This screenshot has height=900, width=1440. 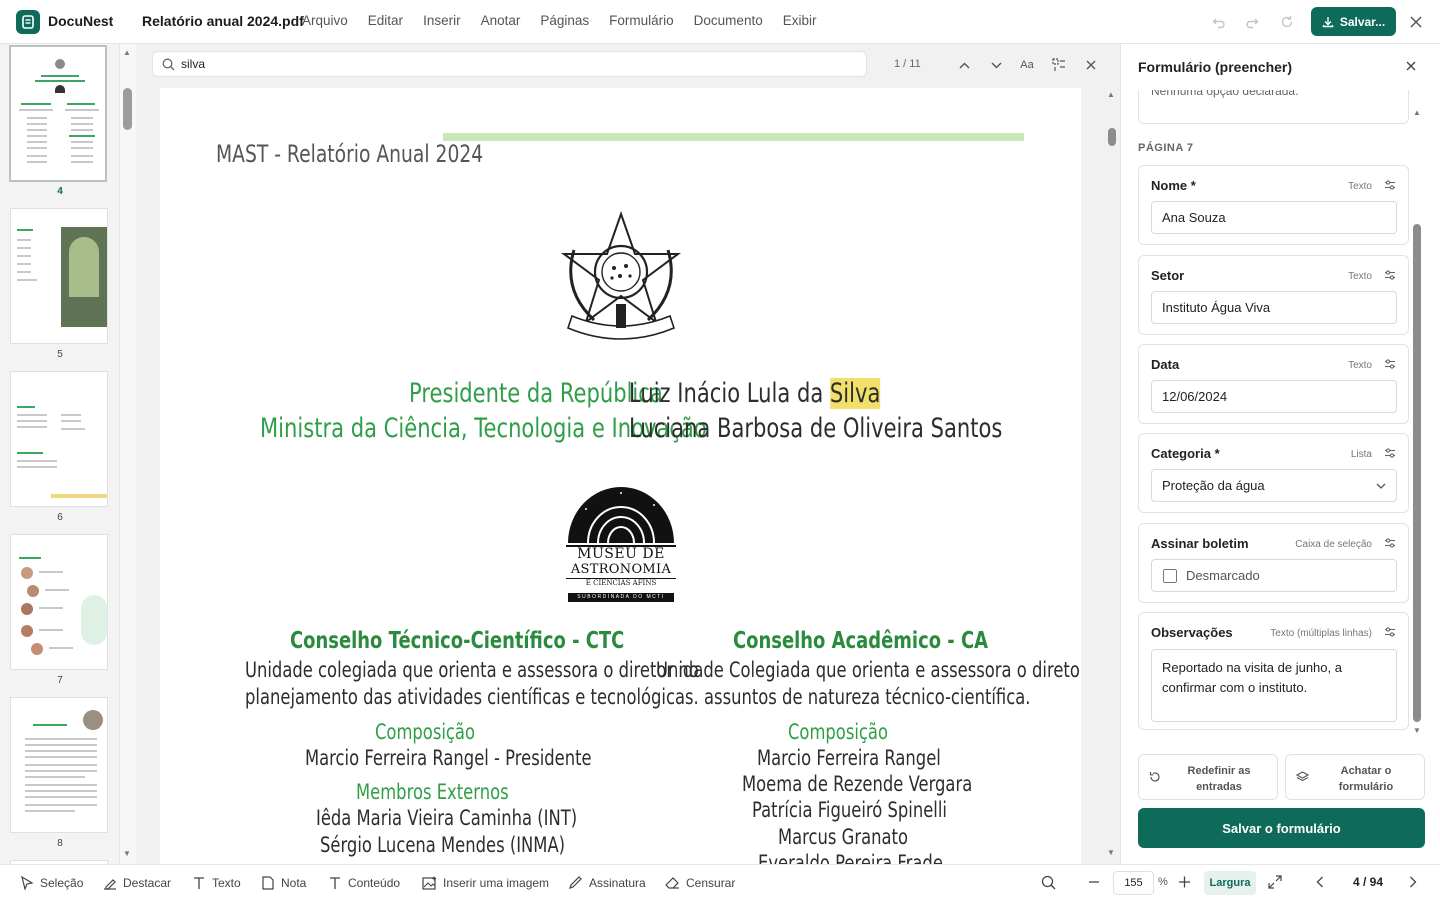 What do you see at coordinates (1320, 883) in the screenshot?
I see `previous-page-icon` at bounding box center [1320, 883].